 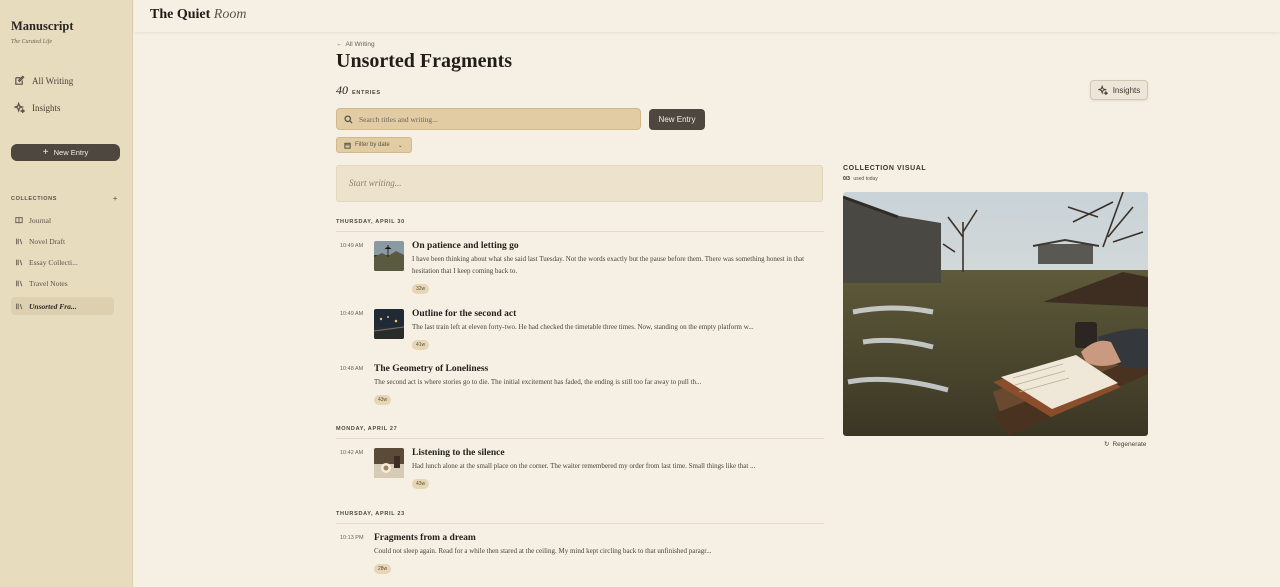 What do you see at coordinates (865, 179) in the screenshot?
I see `usage-text: used today` at bounding box center [865, 179].